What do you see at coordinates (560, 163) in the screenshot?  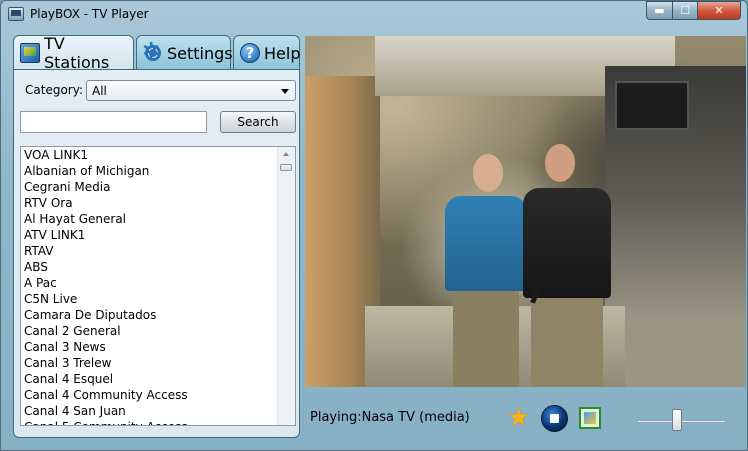 I see `video-person-right-head` at bounding box center [560, 163].